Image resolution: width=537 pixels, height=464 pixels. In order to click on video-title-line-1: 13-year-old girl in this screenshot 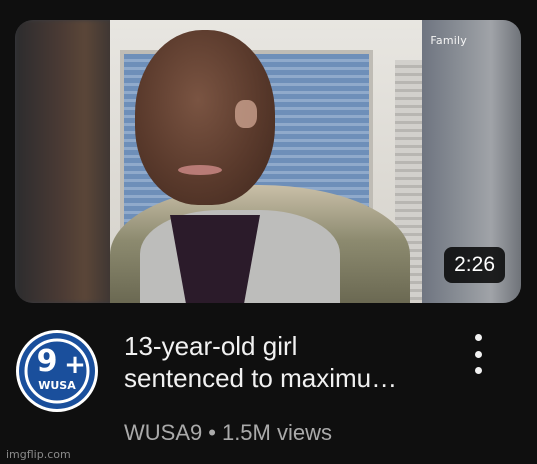, I will do `click(211, 346)`.